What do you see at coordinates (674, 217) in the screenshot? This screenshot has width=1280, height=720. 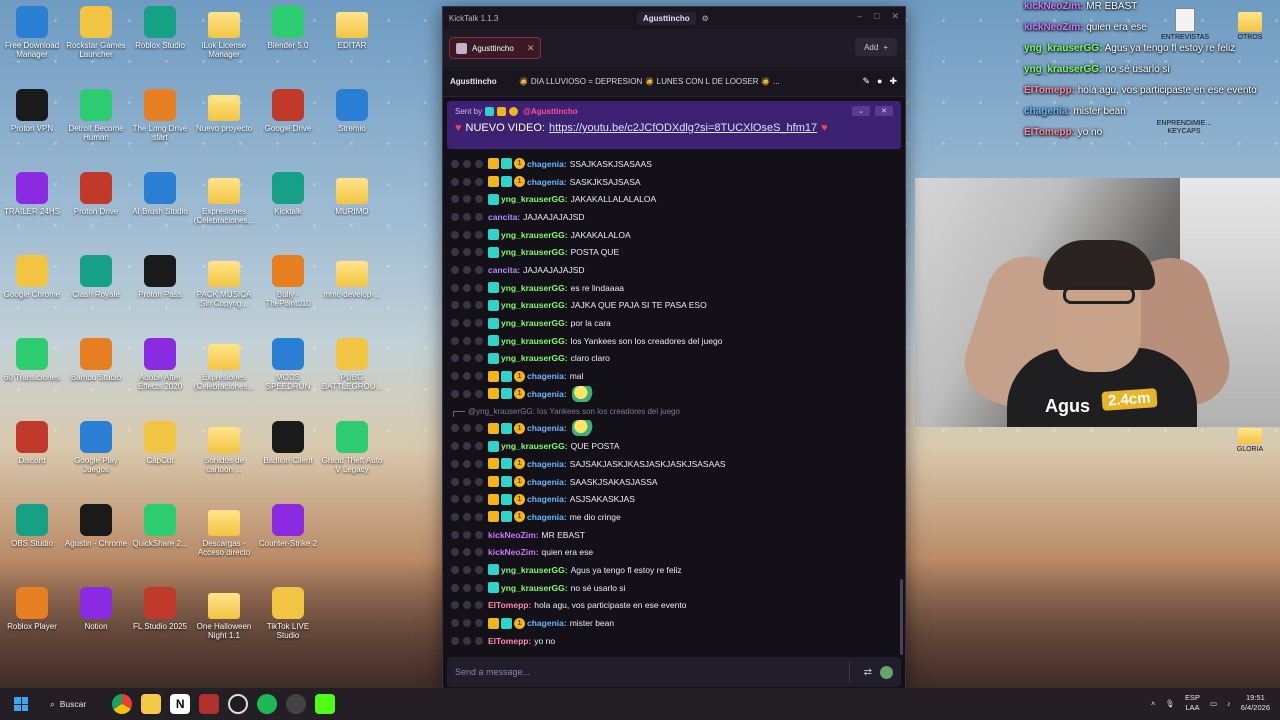 I see `chat-message: cancita: JAJAAJAJAJSD` at bounding box center [674, 217].